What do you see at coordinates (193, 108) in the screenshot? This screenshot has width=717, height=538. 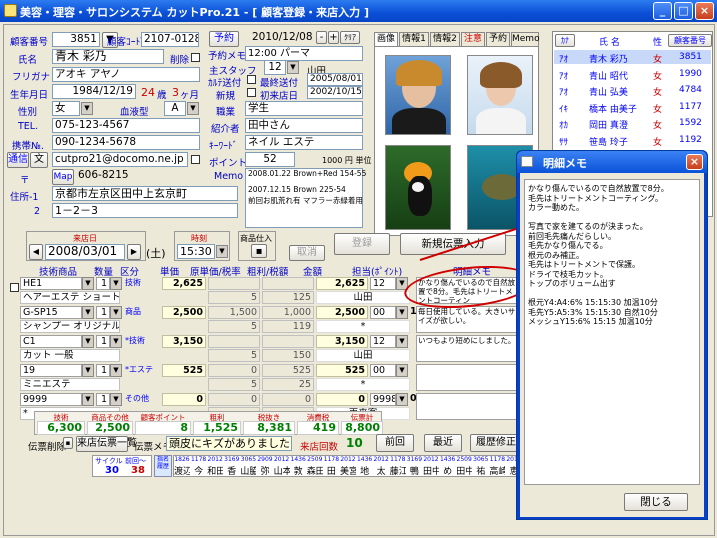 I see `blood-dropdown: ▼` at bounding box center [193, 108].